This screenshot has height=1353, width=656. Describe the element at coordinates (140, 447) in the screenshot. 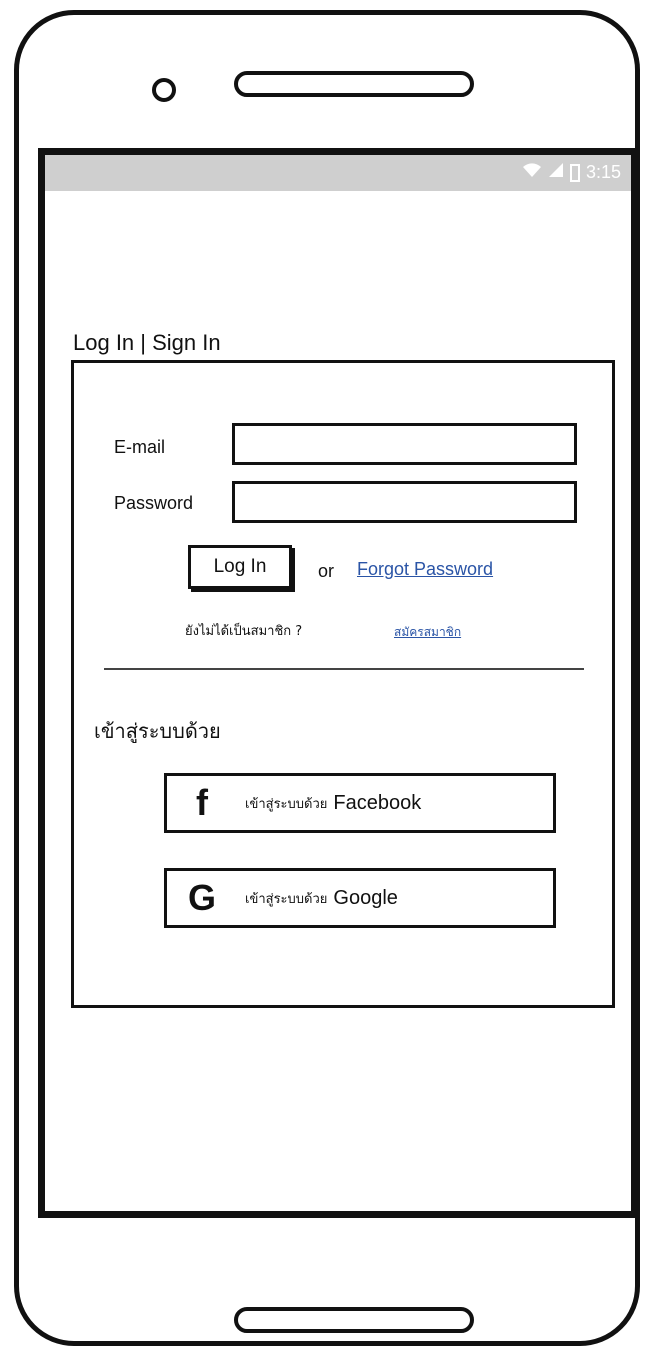

I see `email-label: E-mail` at that location.